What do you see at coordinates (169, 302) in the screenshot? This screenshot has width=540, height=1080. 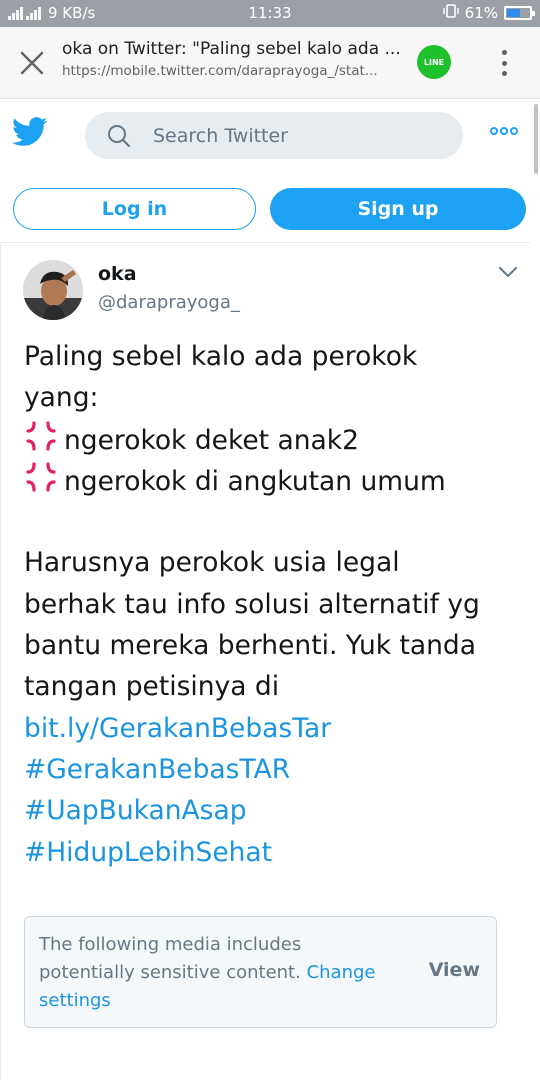 I see `author-handle: @daraprayoga_` at bounding box center [169, 302].